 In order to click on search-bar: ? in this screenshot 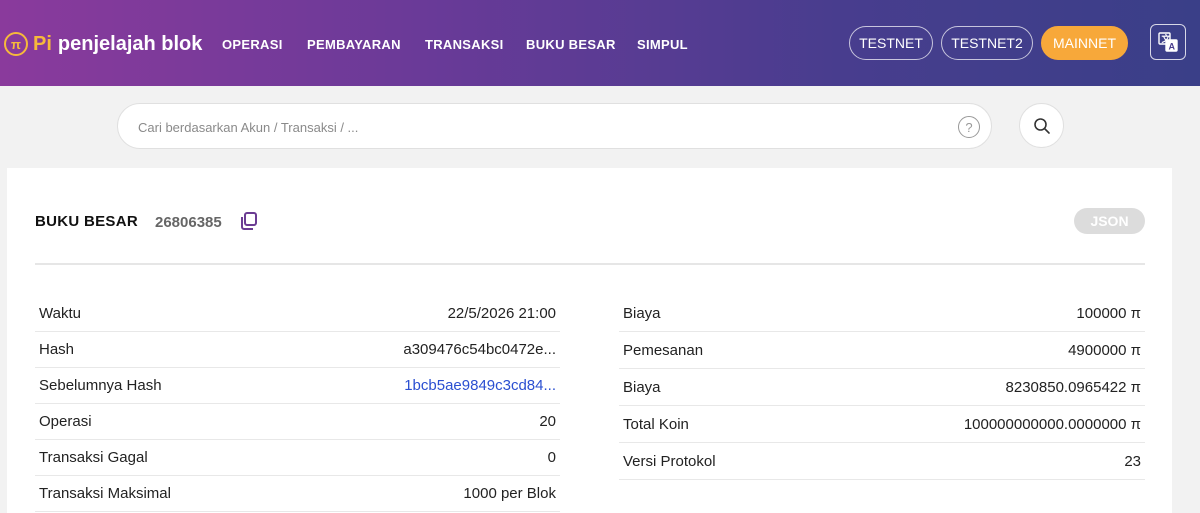, I will do `click(554, 126)`.